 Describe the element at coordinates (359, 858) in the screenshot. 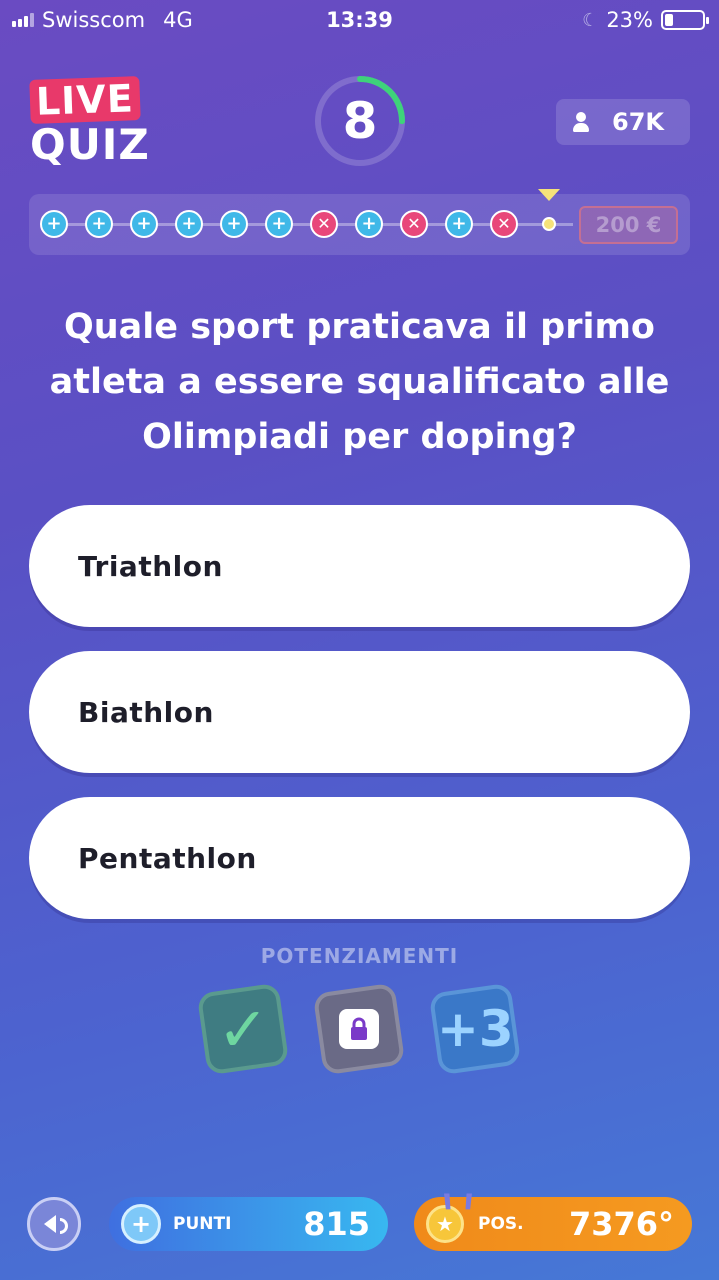

I see `answer-option-3: Pentathlon` at that location.